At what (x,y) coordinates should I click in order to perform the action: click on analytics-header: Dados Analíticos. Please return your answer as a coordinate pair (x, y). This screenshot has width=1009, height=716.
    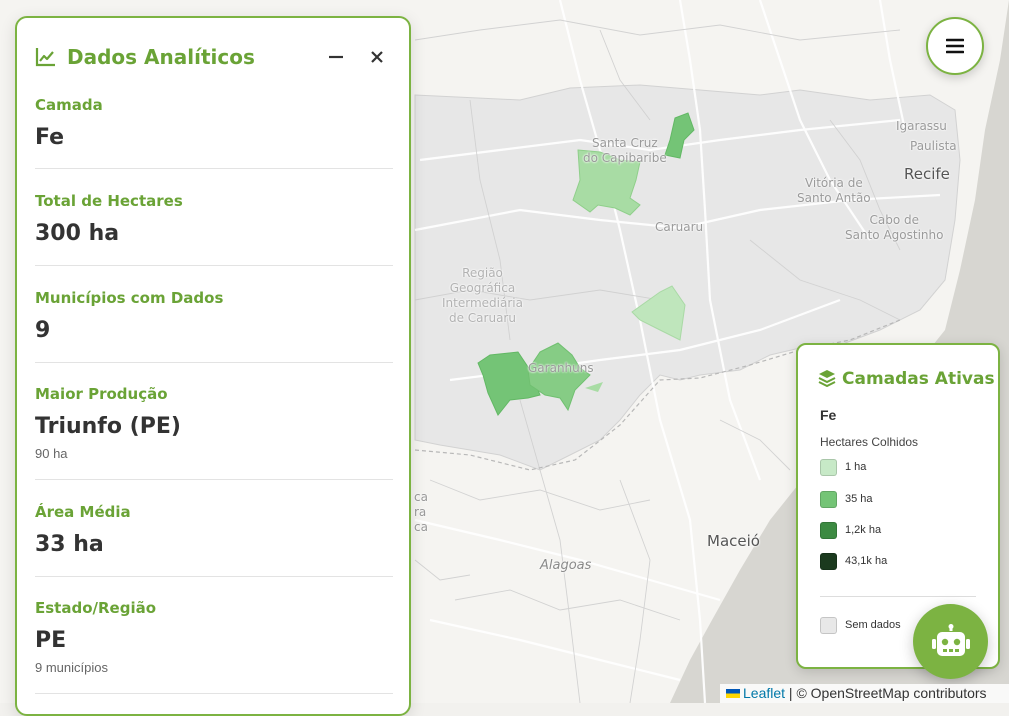
    Looking at the image, I should click on (212, 57).